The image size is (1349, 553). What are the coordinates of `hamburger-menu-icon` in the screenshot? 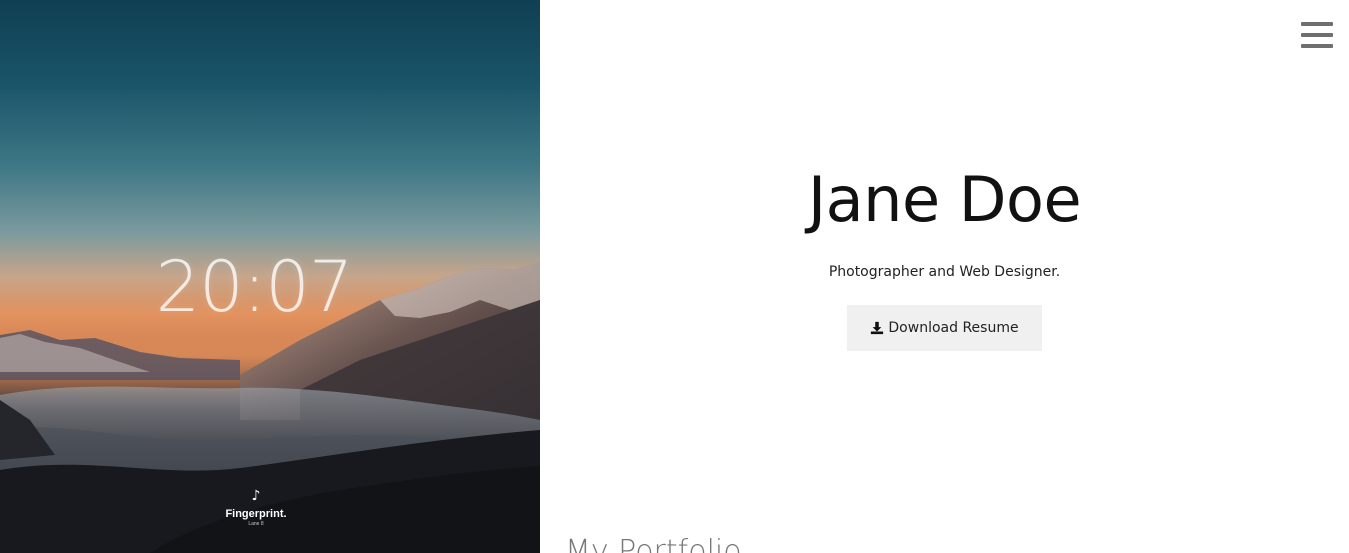 It's located at (1317, 35).